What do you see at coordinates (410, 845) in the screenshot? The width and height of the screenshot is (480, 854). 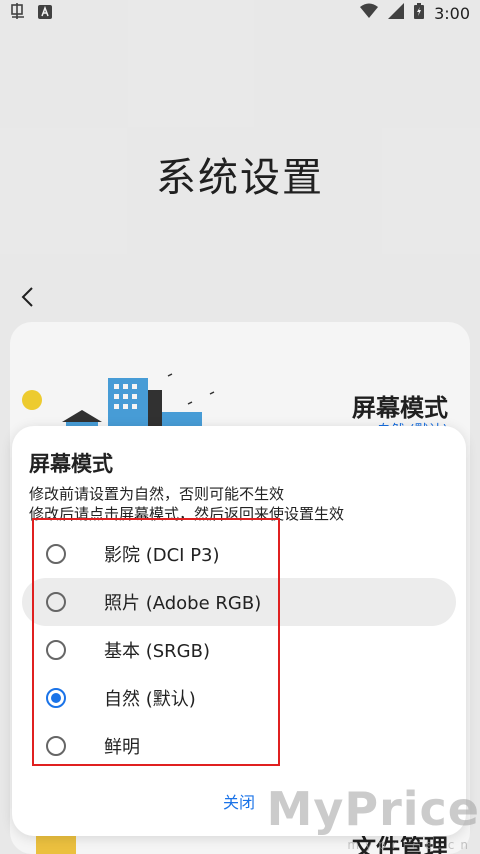 I see `watermark-sub: myprice.cn` at bounding box center [410, 845].